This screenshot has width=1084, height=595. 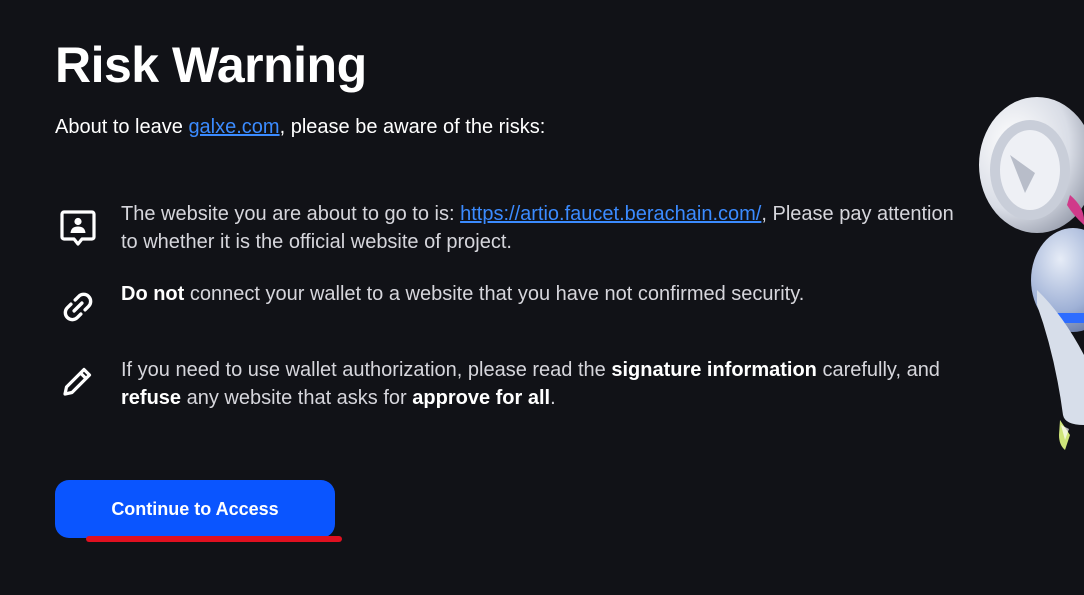 I want to click on annotation-underline, so click(x=214, y=539).